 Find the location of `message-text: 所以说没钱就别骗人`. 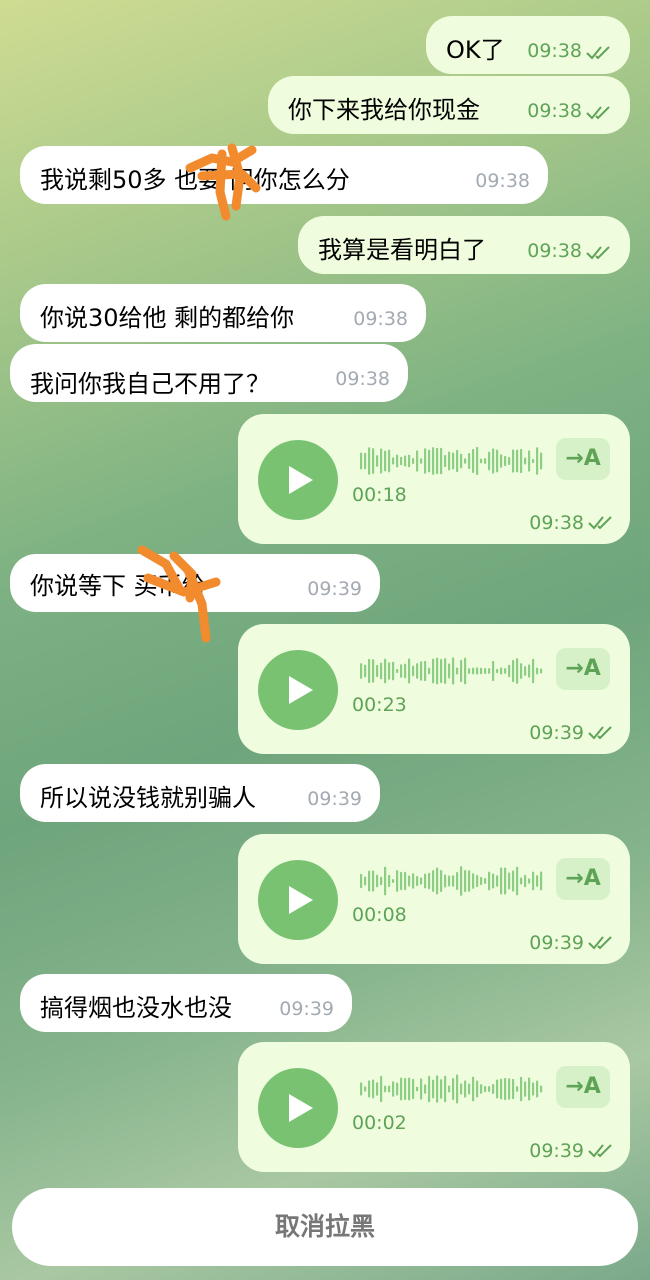

message-text: 所以说没钱就别骗人 is located at coordinates (148, 798).